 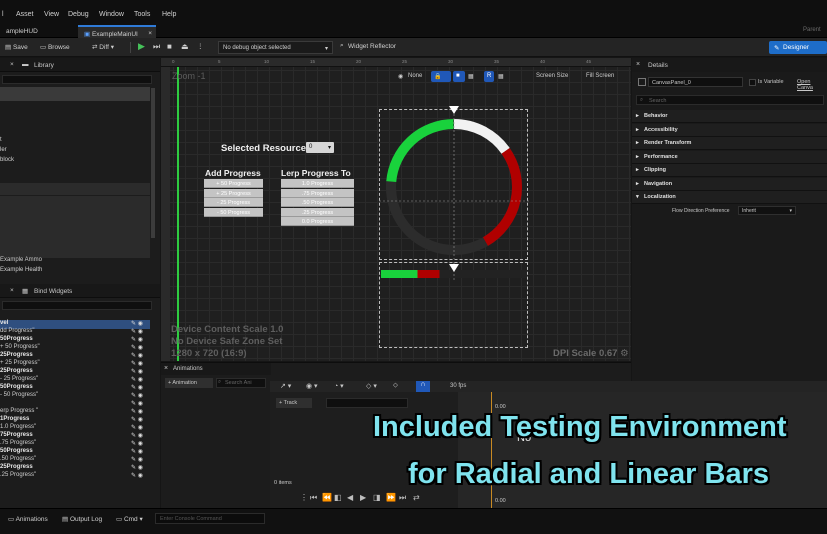 What do you see at coordinates (18, 427) in the screenshot?
I see `hierarchy-item: 1.0 Progress"` at bounding box center [18, 427].